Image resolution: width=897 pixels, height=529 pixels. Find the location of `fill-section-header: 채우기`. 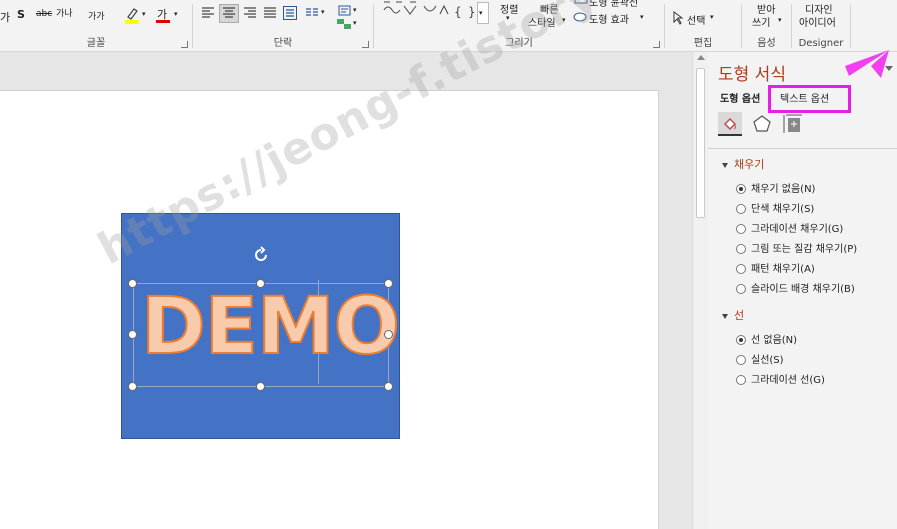

fill-section-header: 채우기 is located at coordinates (743, 164).